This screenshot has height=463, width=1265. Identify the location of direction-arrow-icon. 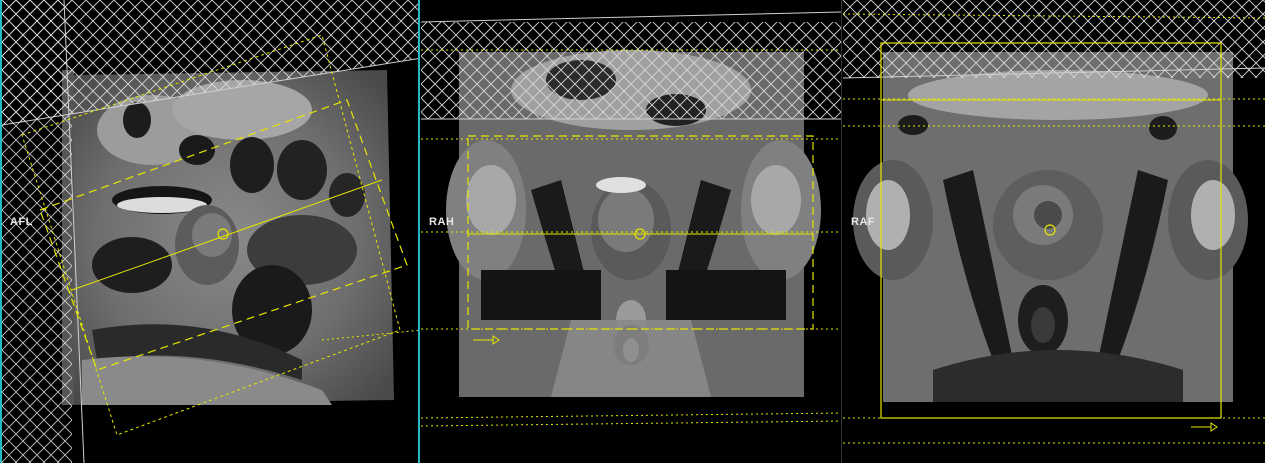
(1204, 427).